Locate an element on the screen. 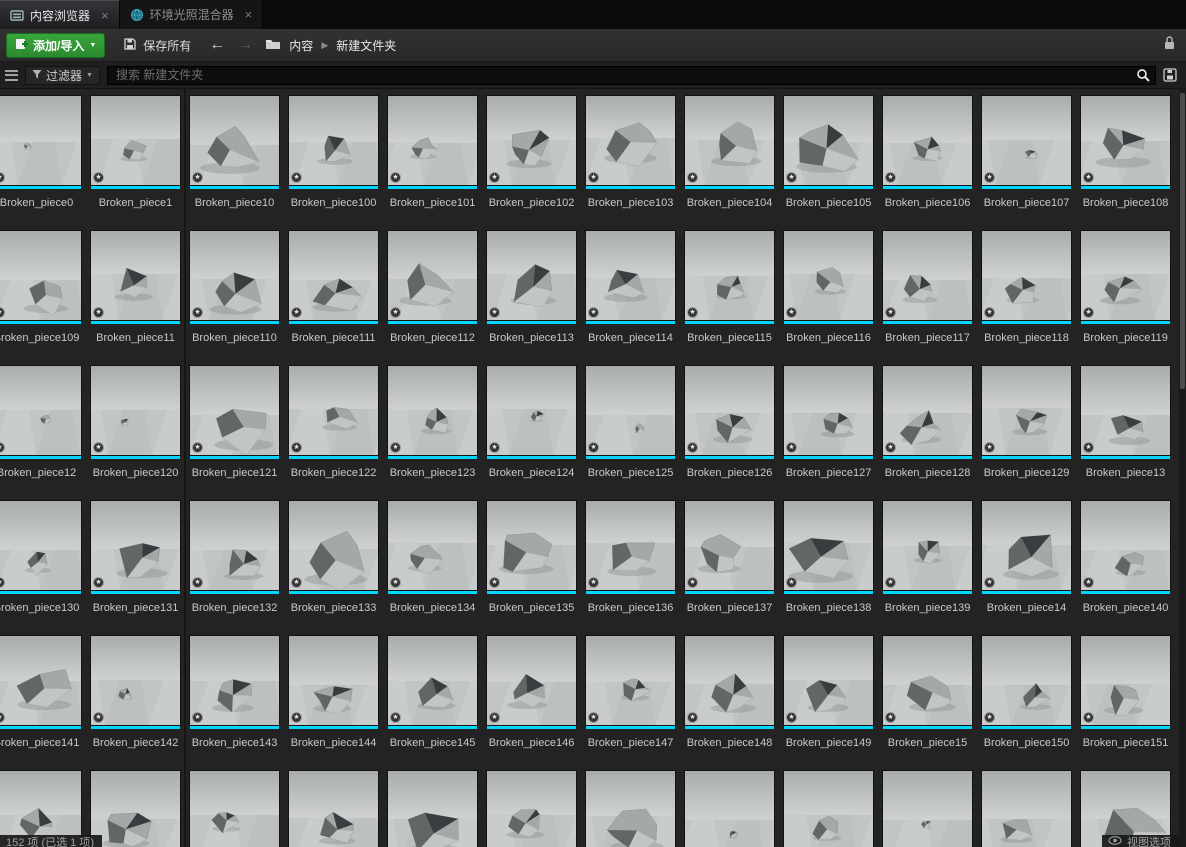 The image size is (1186, 847). asset-tile: ★ Broken_piece12 is located at coordinates (62, 433).